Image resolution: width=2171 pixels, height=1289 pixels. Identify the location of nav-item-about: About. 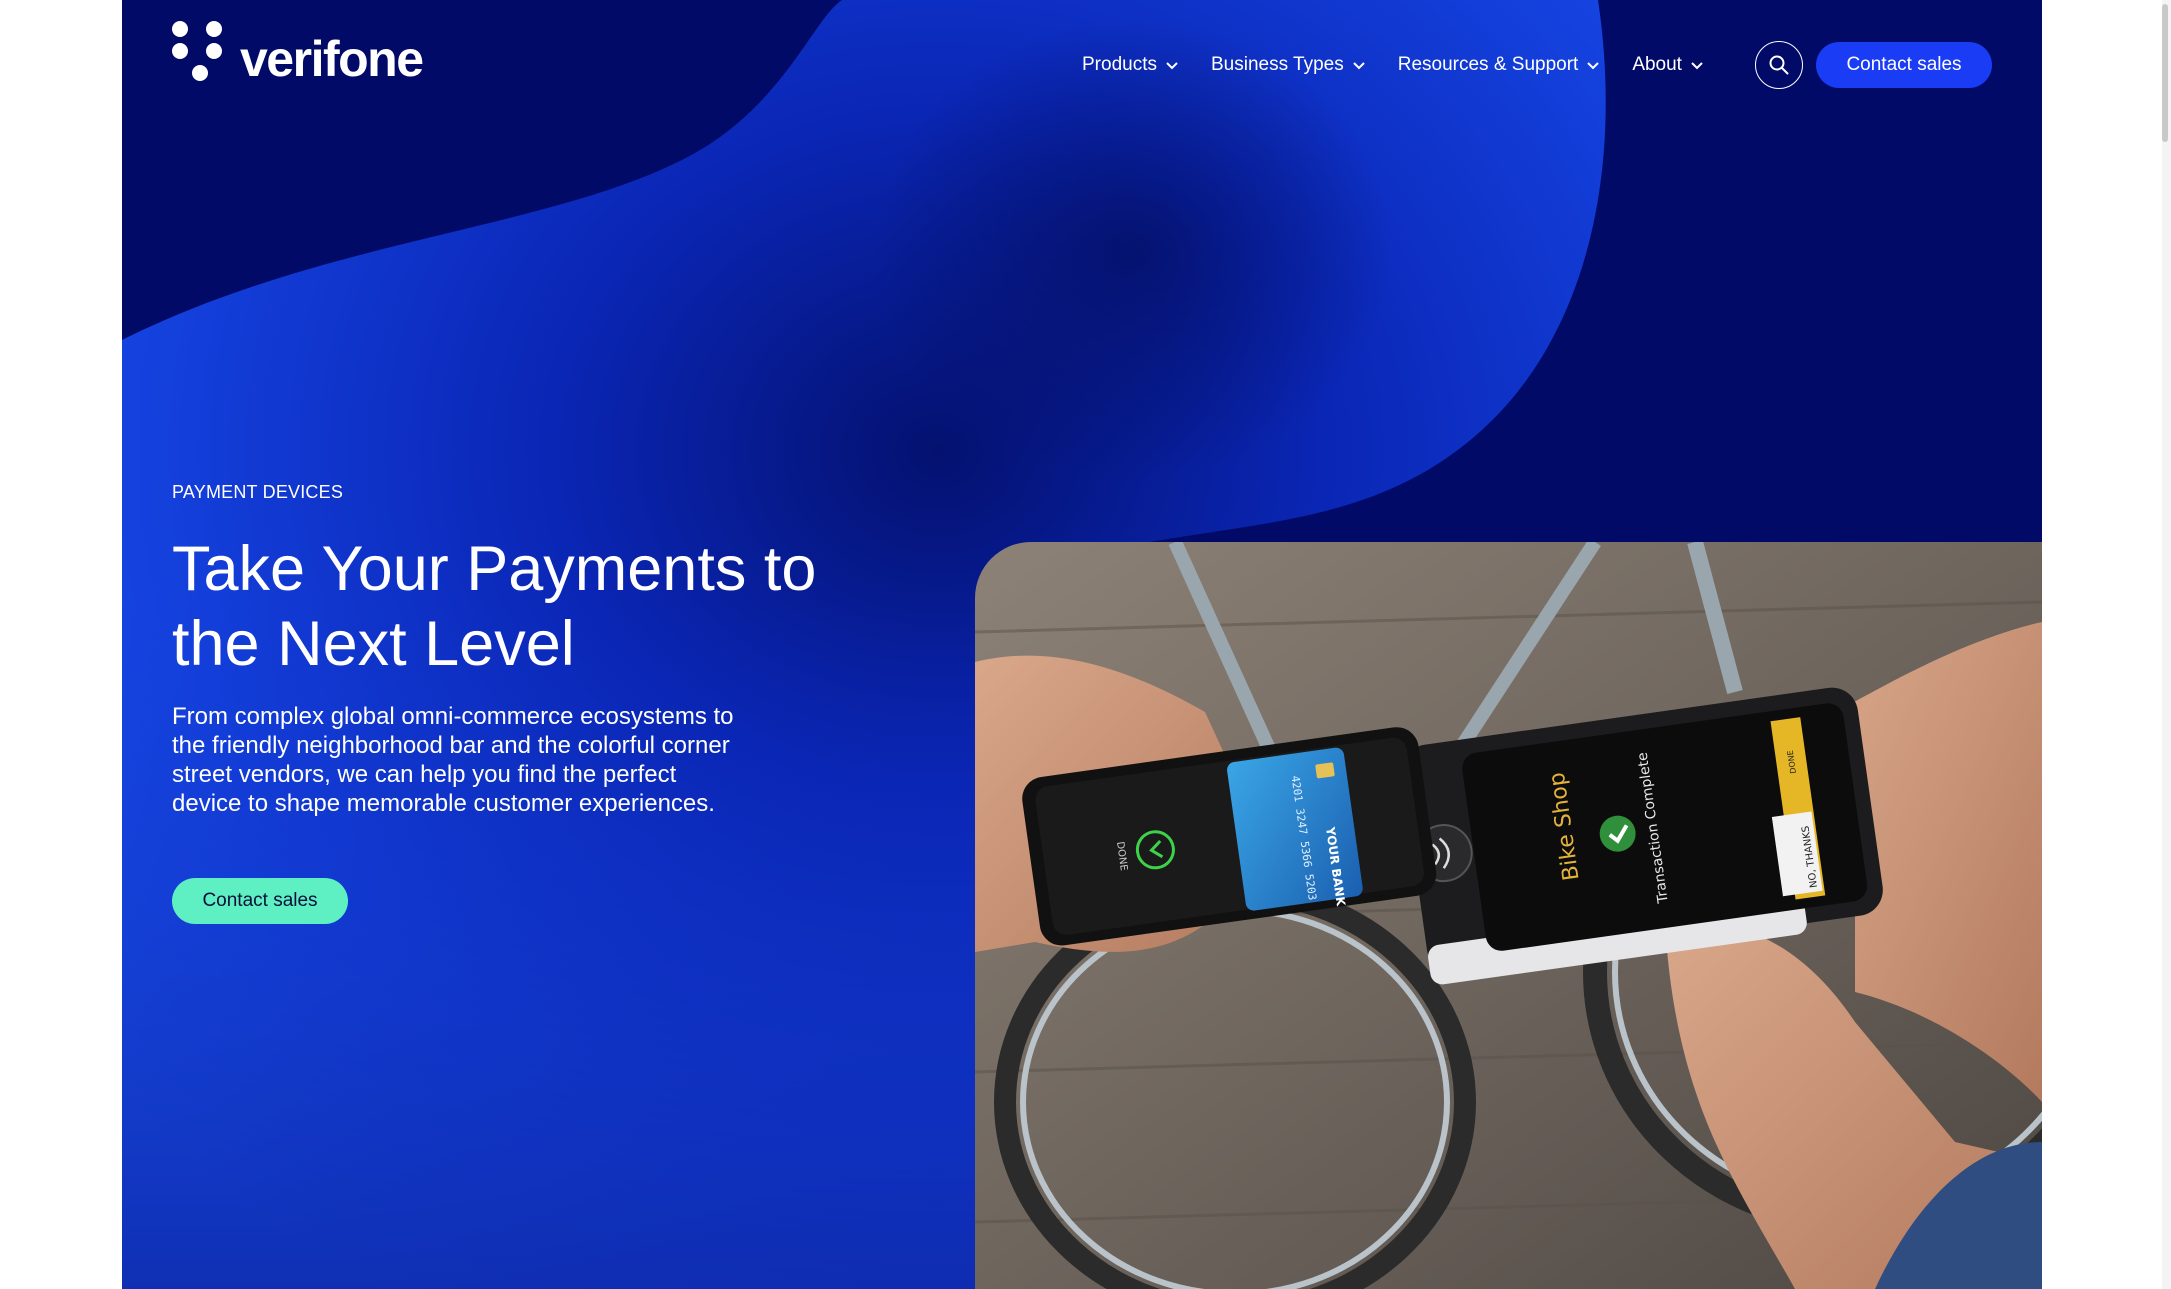
(1668, 65).